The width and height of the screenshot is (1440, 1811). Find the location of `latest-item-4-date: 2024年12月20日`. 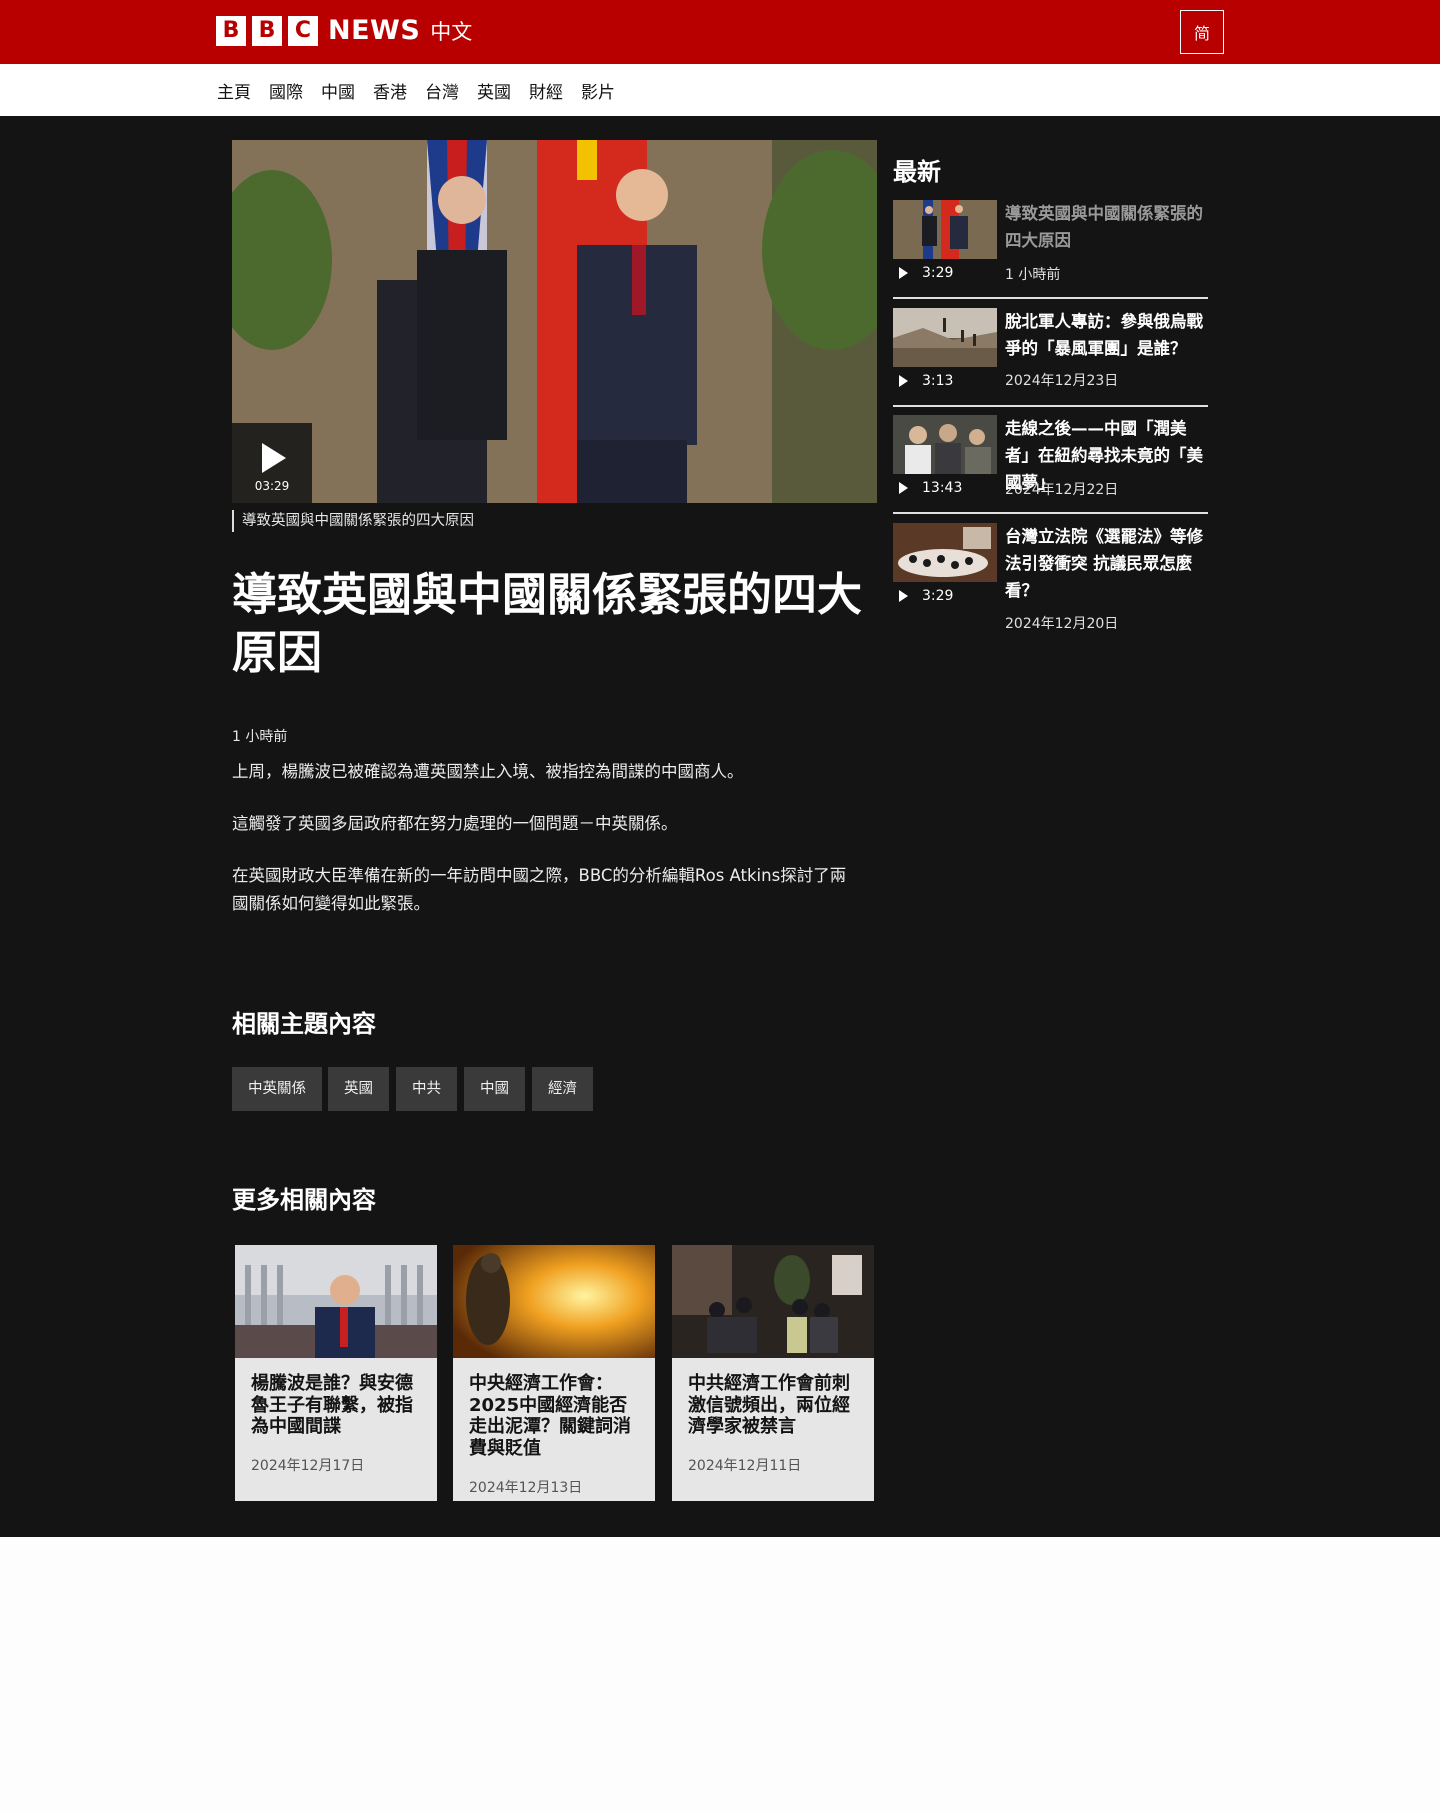

latest-item-4-date: 2024年12月20日 is located at coordinates (1062, 624).